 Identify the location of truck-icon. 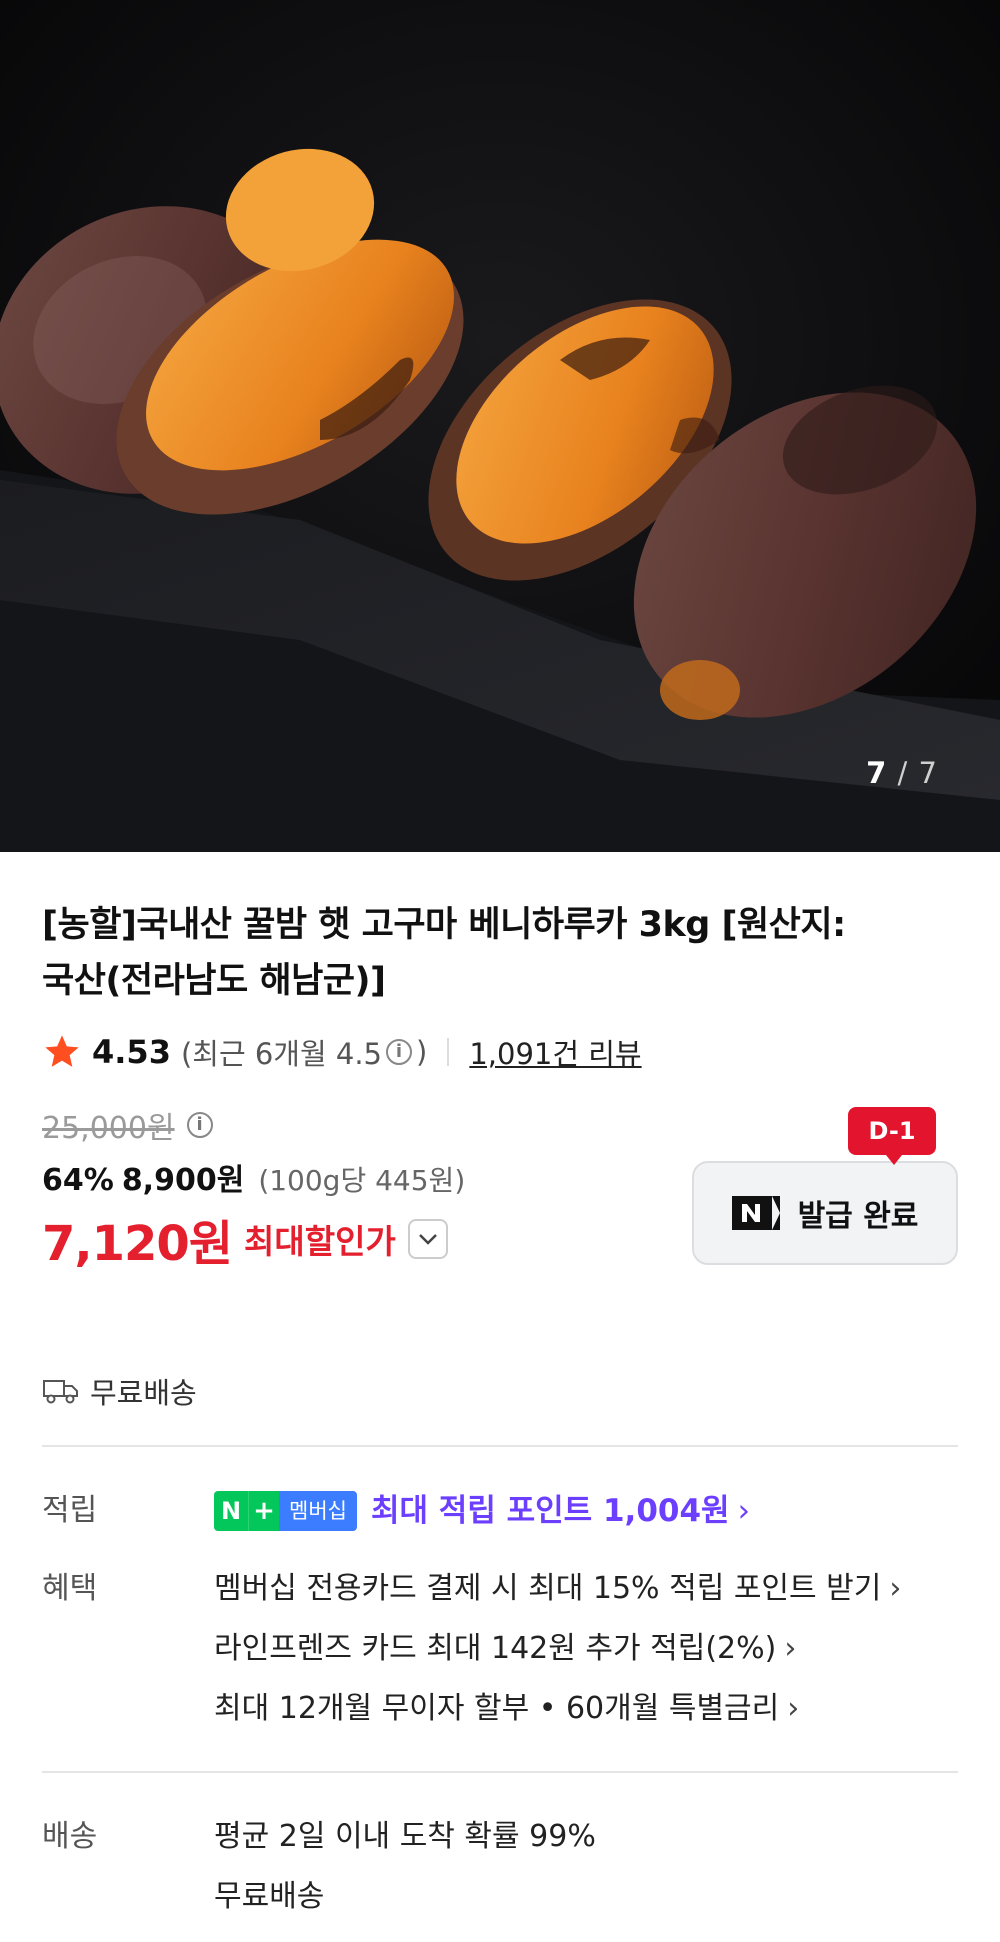
(60, 1392).